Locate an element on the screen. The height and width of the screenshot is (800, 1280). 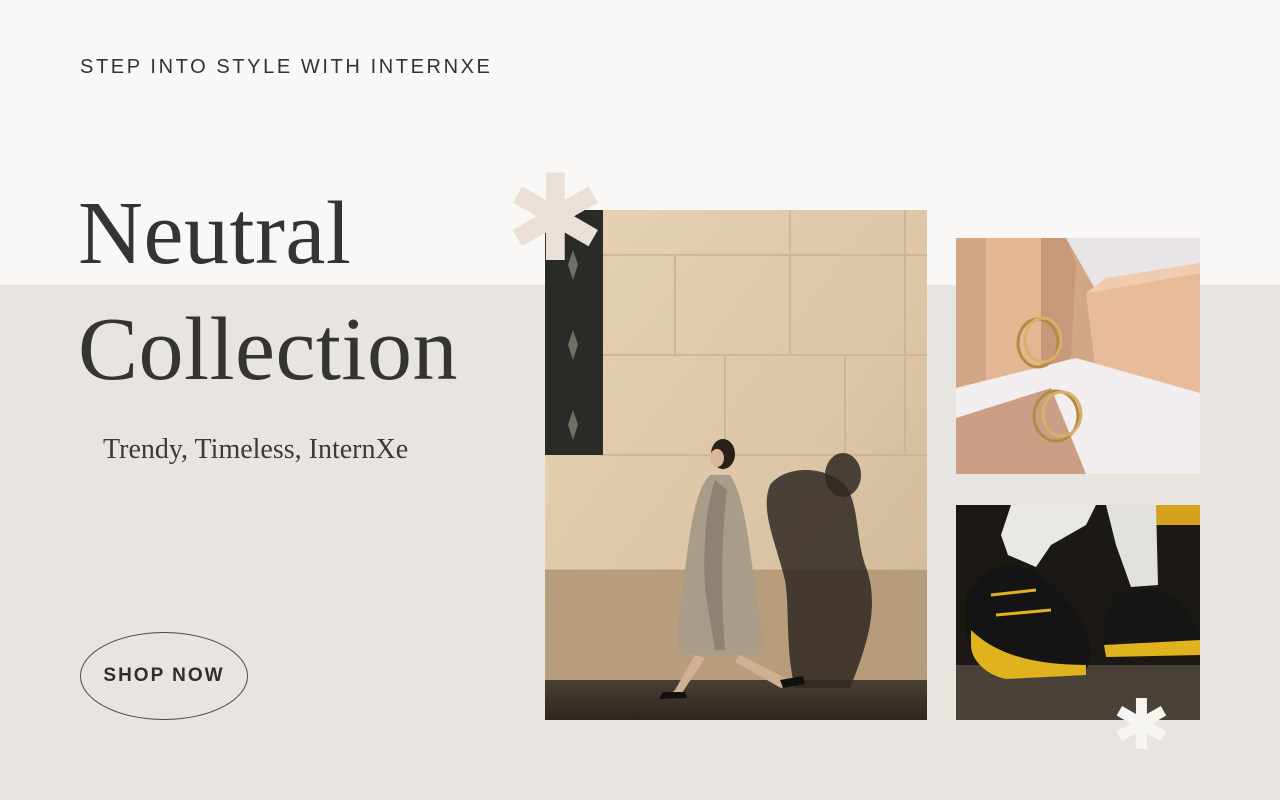
eyebrow-text: STEP INTO STYLE WITH INTERNXE is located at coordinates (286, 67).